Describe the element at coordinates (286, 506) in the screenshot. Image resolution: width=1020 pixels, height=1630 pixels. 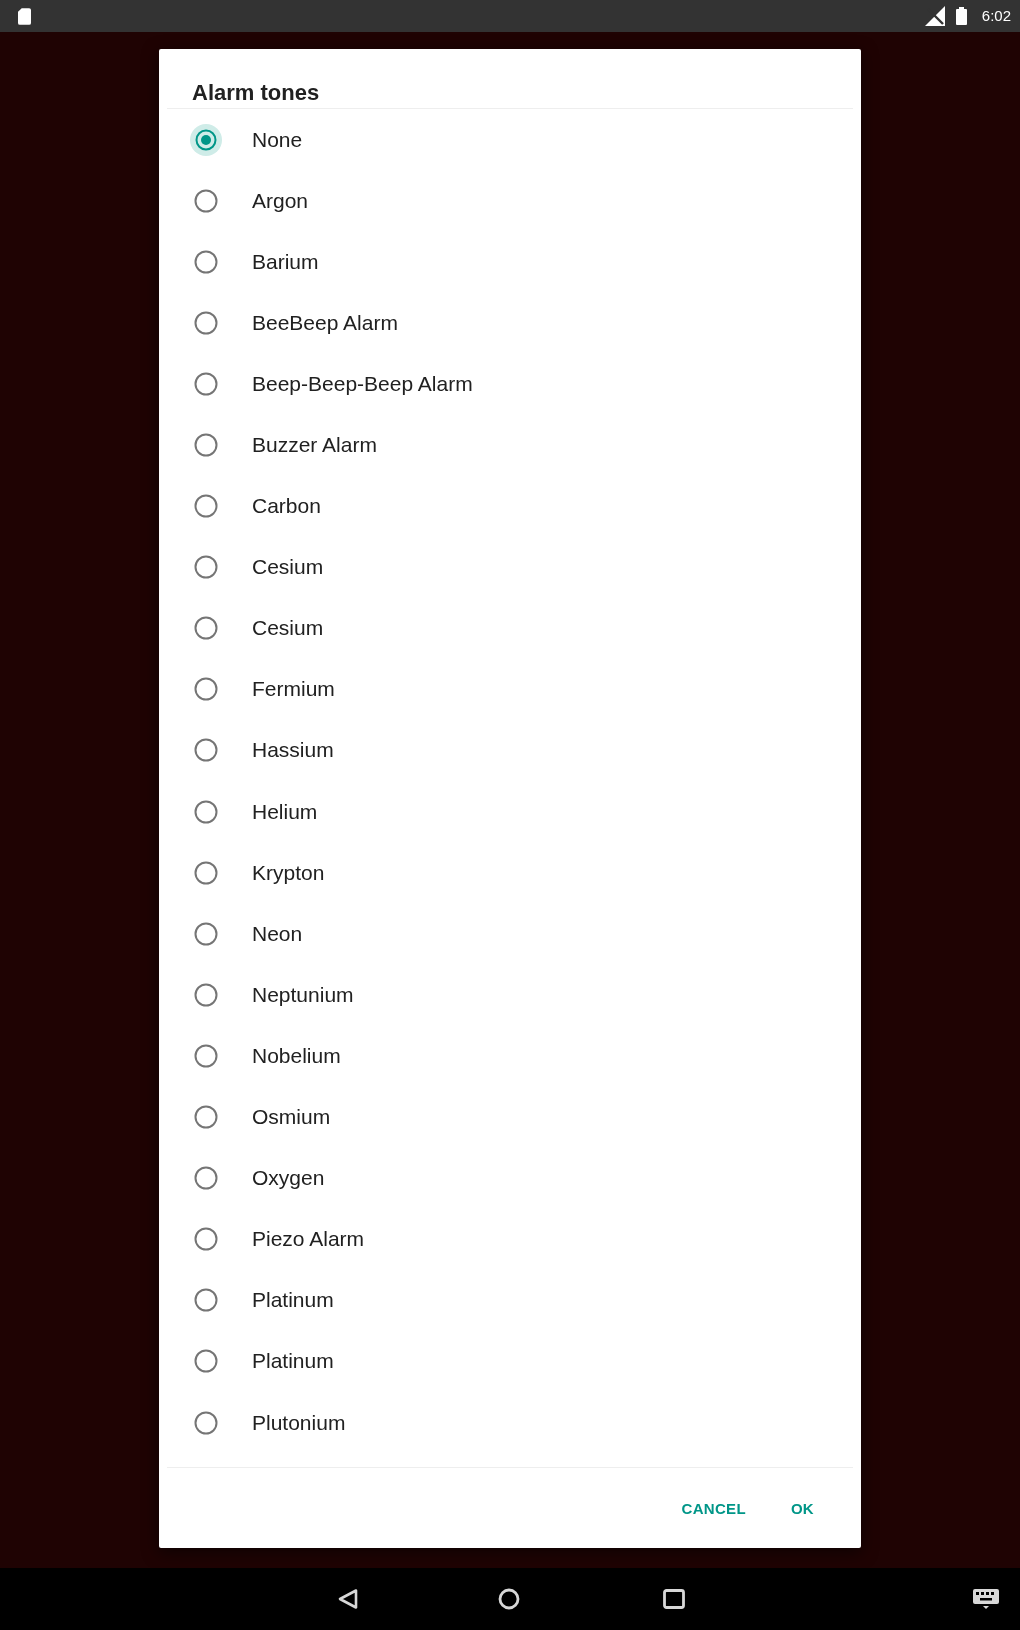
I see `option-label: Carbon` at that location.